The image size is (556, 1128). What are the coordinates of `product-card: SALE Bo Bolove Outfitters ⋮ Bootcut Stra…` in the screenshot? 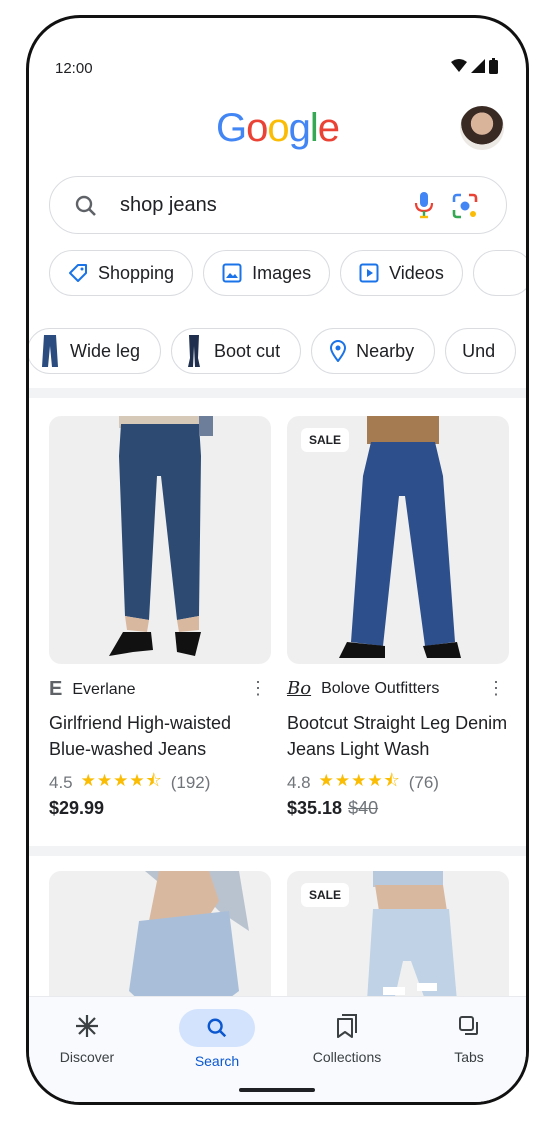 It's located at (398, 617).